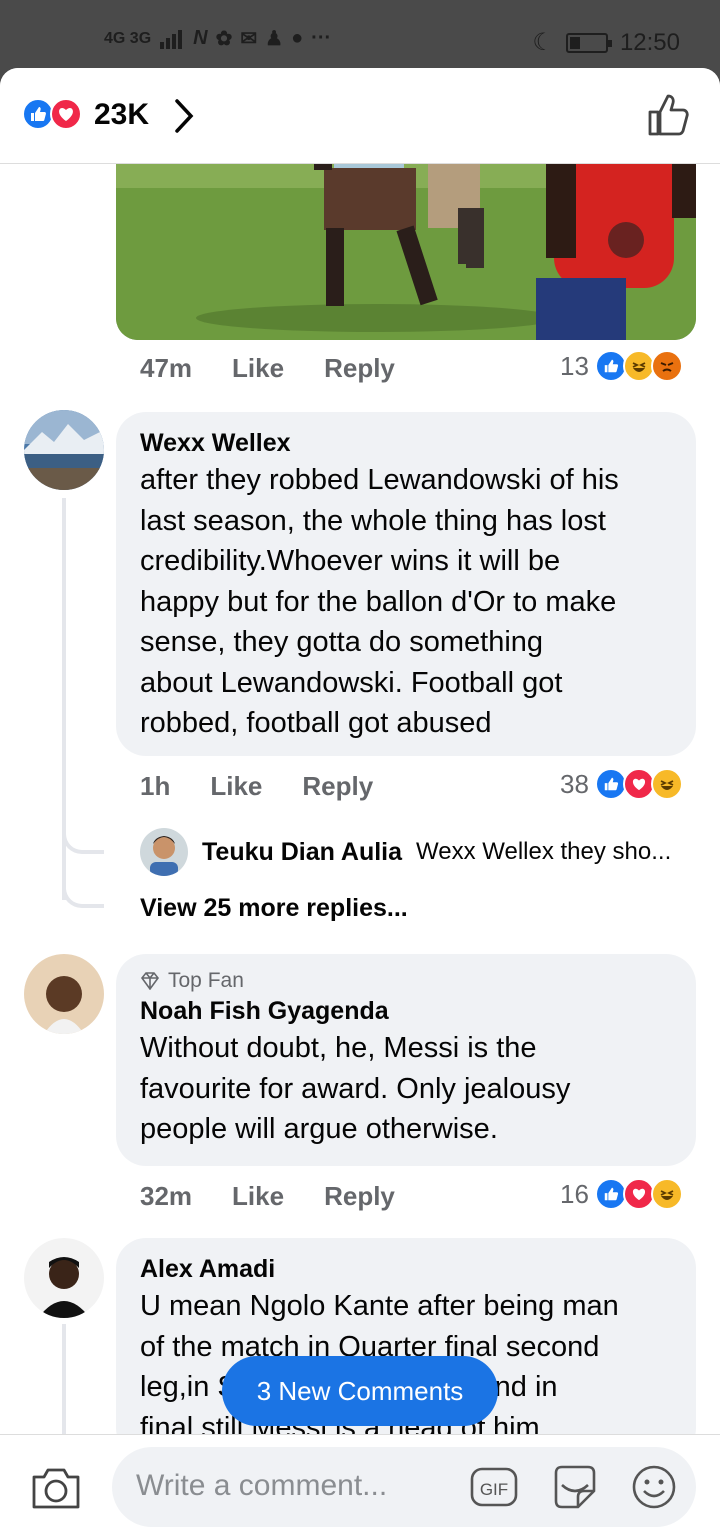 This screenshot has width=720, height=1540. Describe the element at coordinates (621, 366) in the screenshot. I see `comment-reactions: 13` at that location.